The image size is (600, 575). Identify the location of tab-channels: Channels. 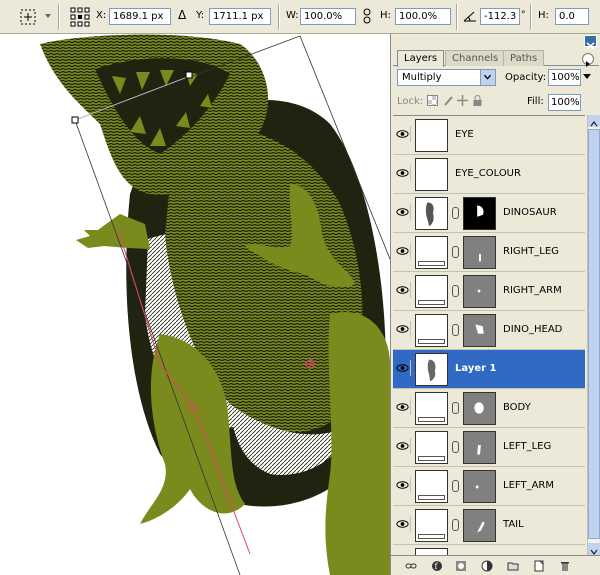
(475, 58).